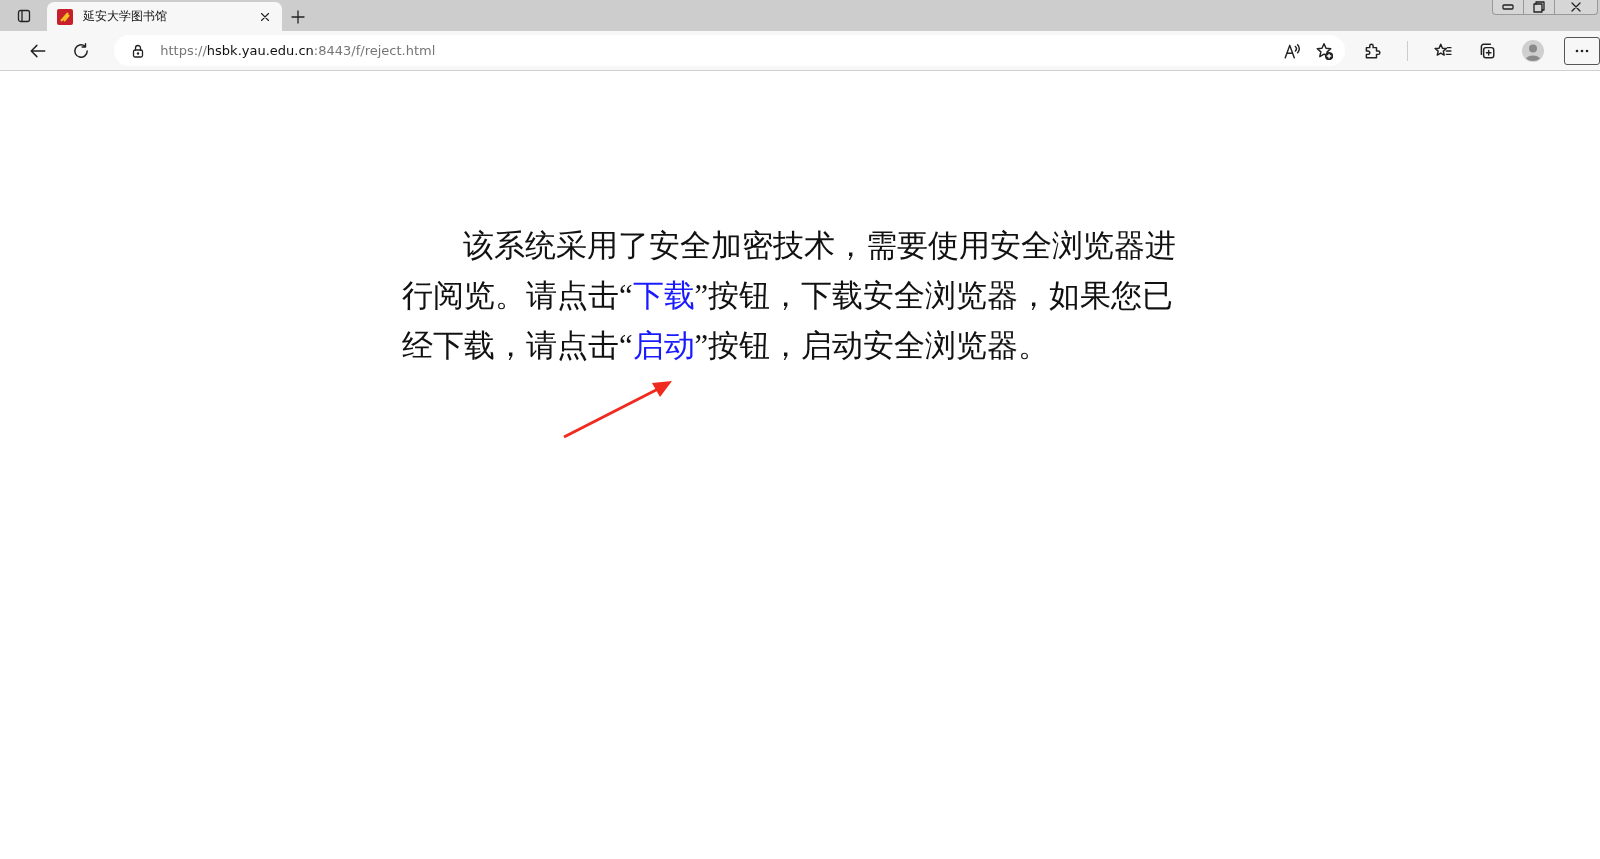  What do you see at coordinates (298, 50) in the screenshot?
I see `url-text: https://hsbk.yau.edu.cn:8443/f/reject.html` at bounding box center [298, 50].